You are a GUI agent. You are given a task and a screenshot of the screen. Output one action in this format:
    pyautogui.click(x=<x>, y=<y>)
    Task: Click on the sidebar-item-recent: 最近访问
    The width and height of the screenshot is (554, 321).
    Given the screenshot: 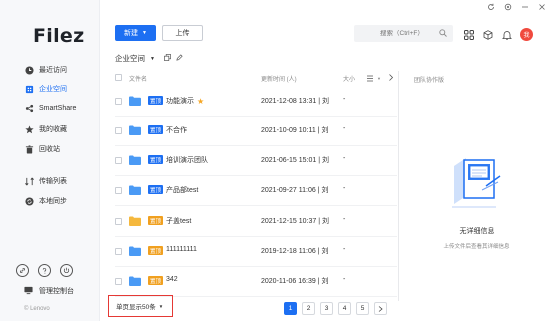 What is the action you would take?
    pyautogui.click(x=45, y=70)
    